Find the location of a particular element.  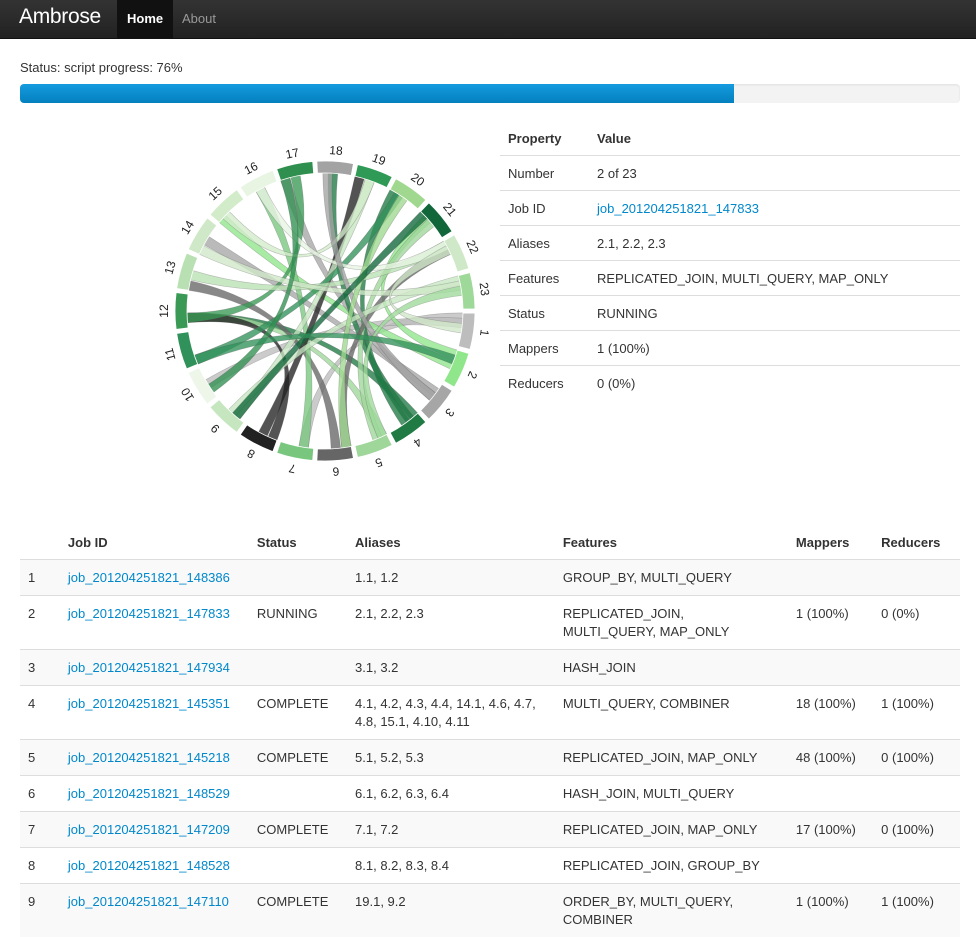

nav-tab-about: About is located at coordinates (199, 19).